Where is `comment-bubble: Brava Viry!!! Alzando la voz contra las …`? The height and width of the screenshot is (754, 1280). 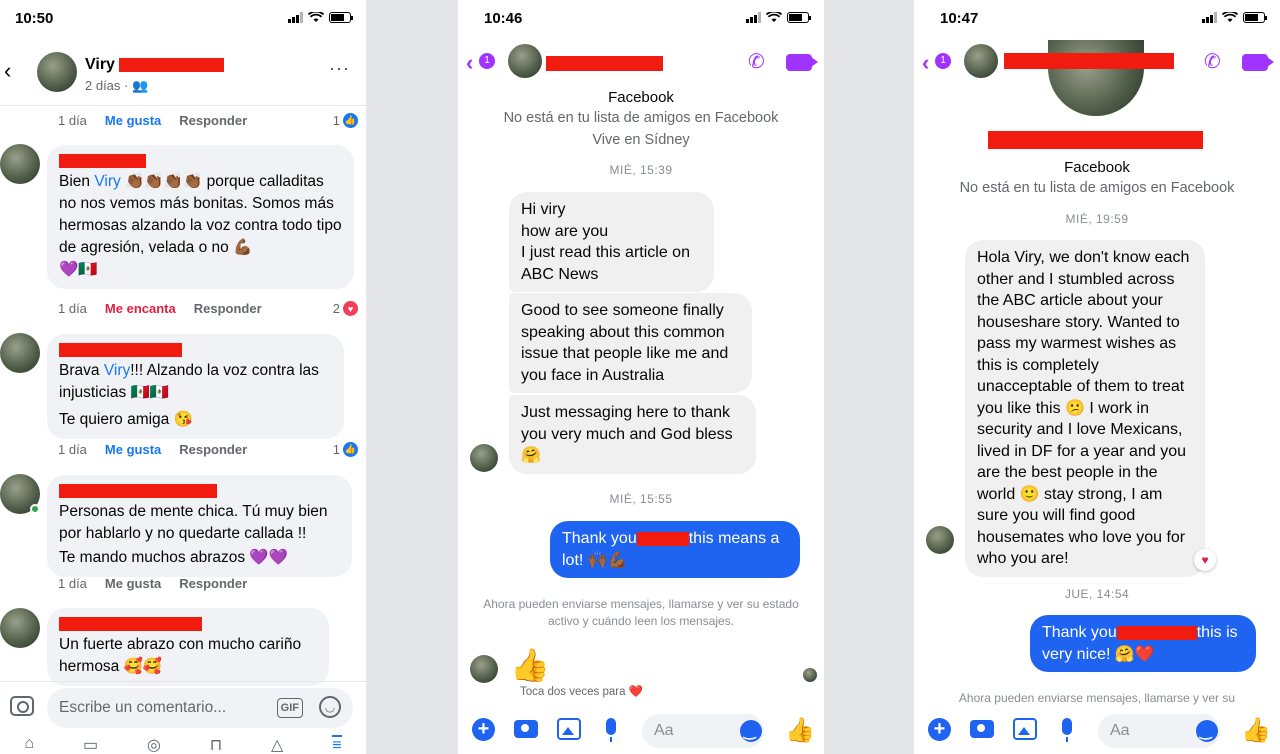
comment-bubble: Brava Viry!!! Alzando la voz contra las … is located at coordinates (195, 386).